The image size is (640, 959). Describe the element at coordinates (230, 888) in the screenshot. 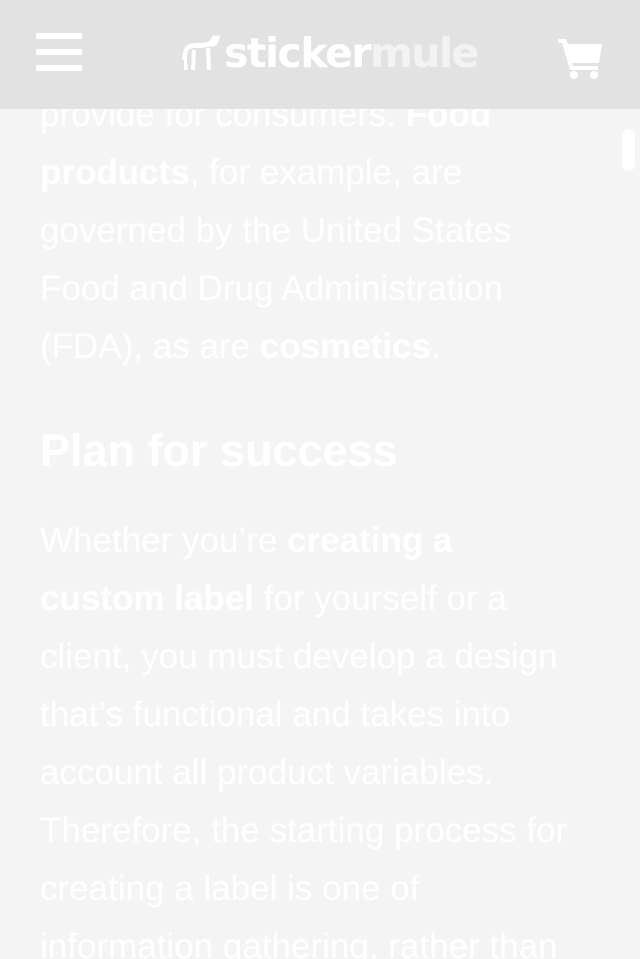

I see `text-line: creating a label is one of` at that location.